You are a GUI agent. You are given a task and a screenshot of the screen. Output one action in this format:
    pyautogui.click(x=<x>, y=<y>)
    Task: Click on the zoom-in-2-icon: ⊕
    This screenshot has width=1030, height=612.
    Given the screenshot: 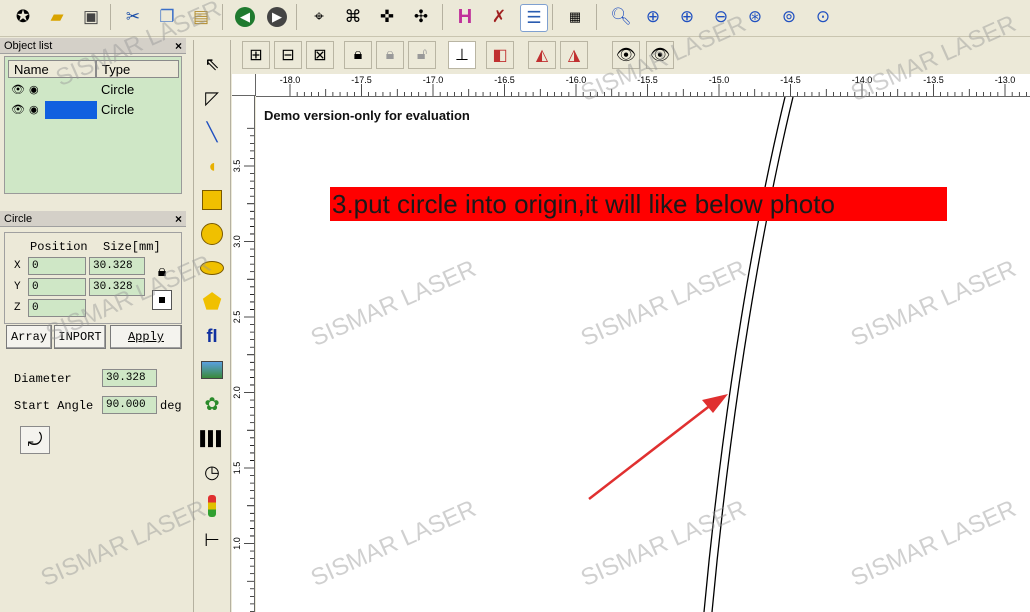 What is the action you would take?
    pyautogui.click(x=687, y=17)
    